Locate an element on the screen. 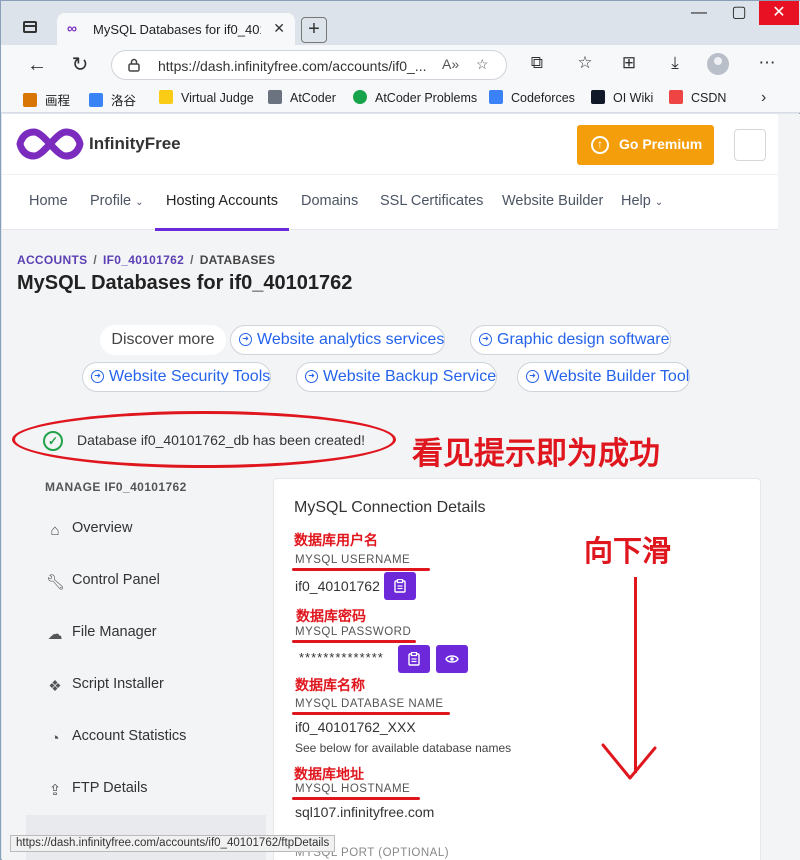 The width and height of the screenshot is (800, 860). extensions-icon: ⧉ is located at coordinates (537, 63).